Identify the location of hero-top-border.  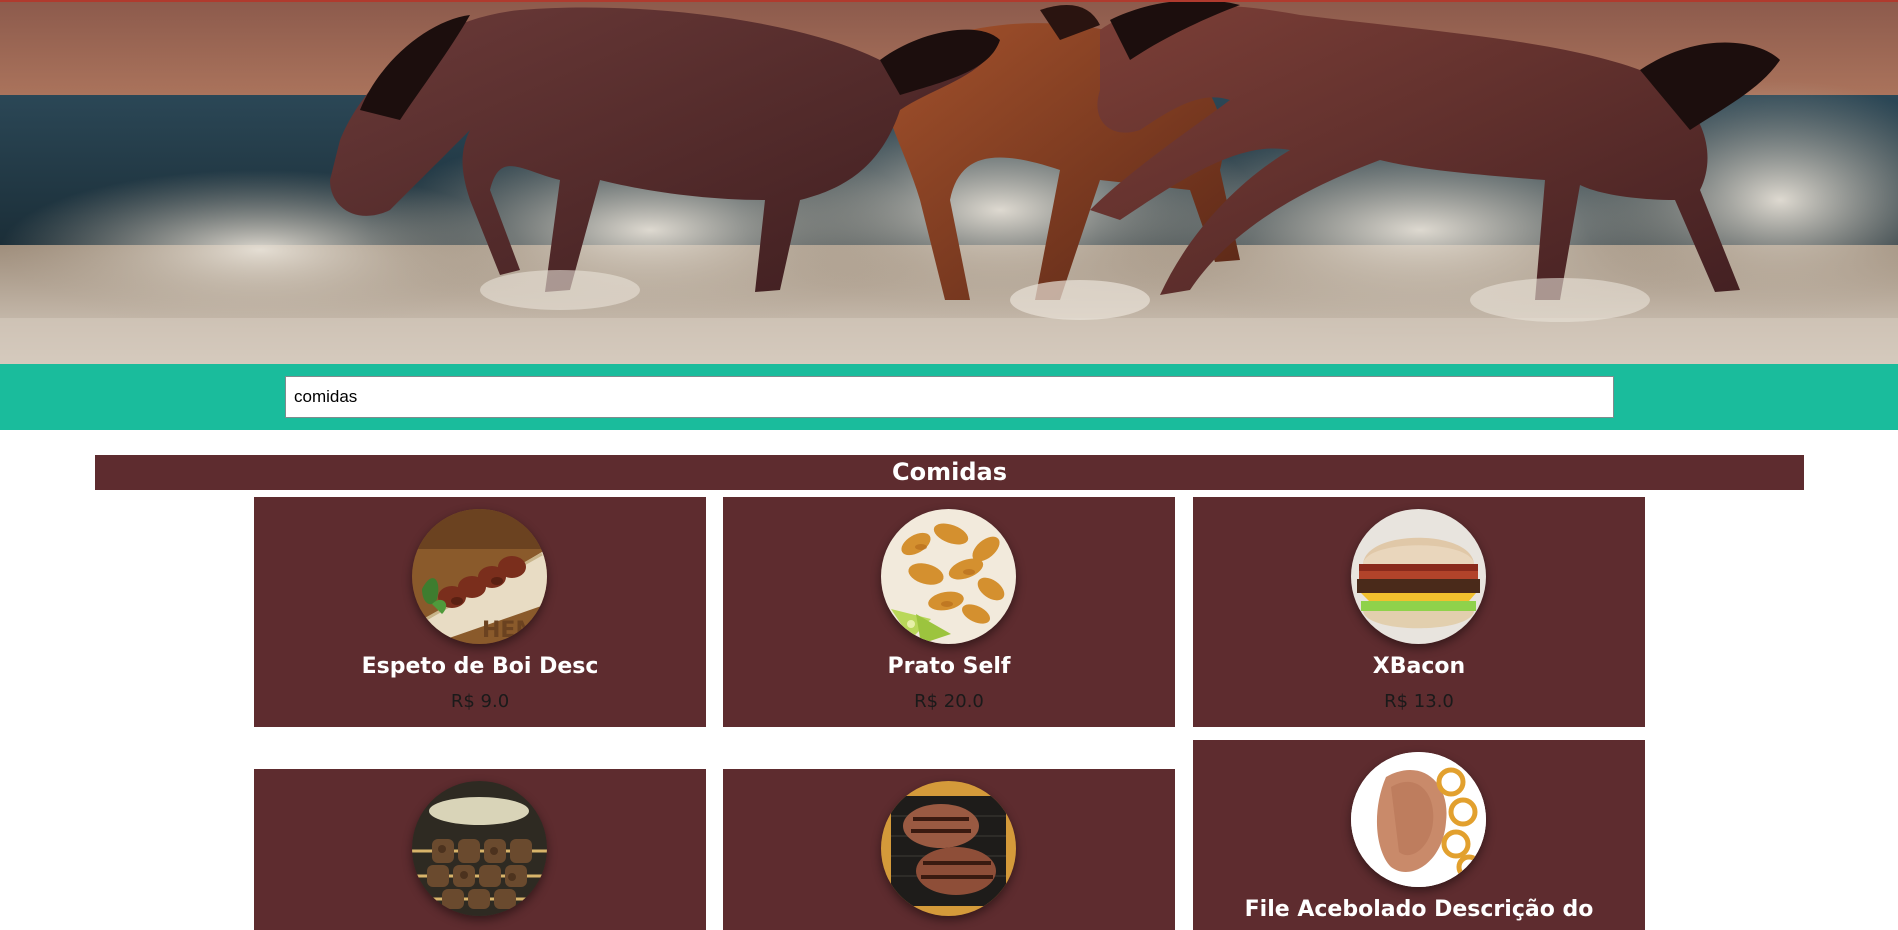
(949, 1).